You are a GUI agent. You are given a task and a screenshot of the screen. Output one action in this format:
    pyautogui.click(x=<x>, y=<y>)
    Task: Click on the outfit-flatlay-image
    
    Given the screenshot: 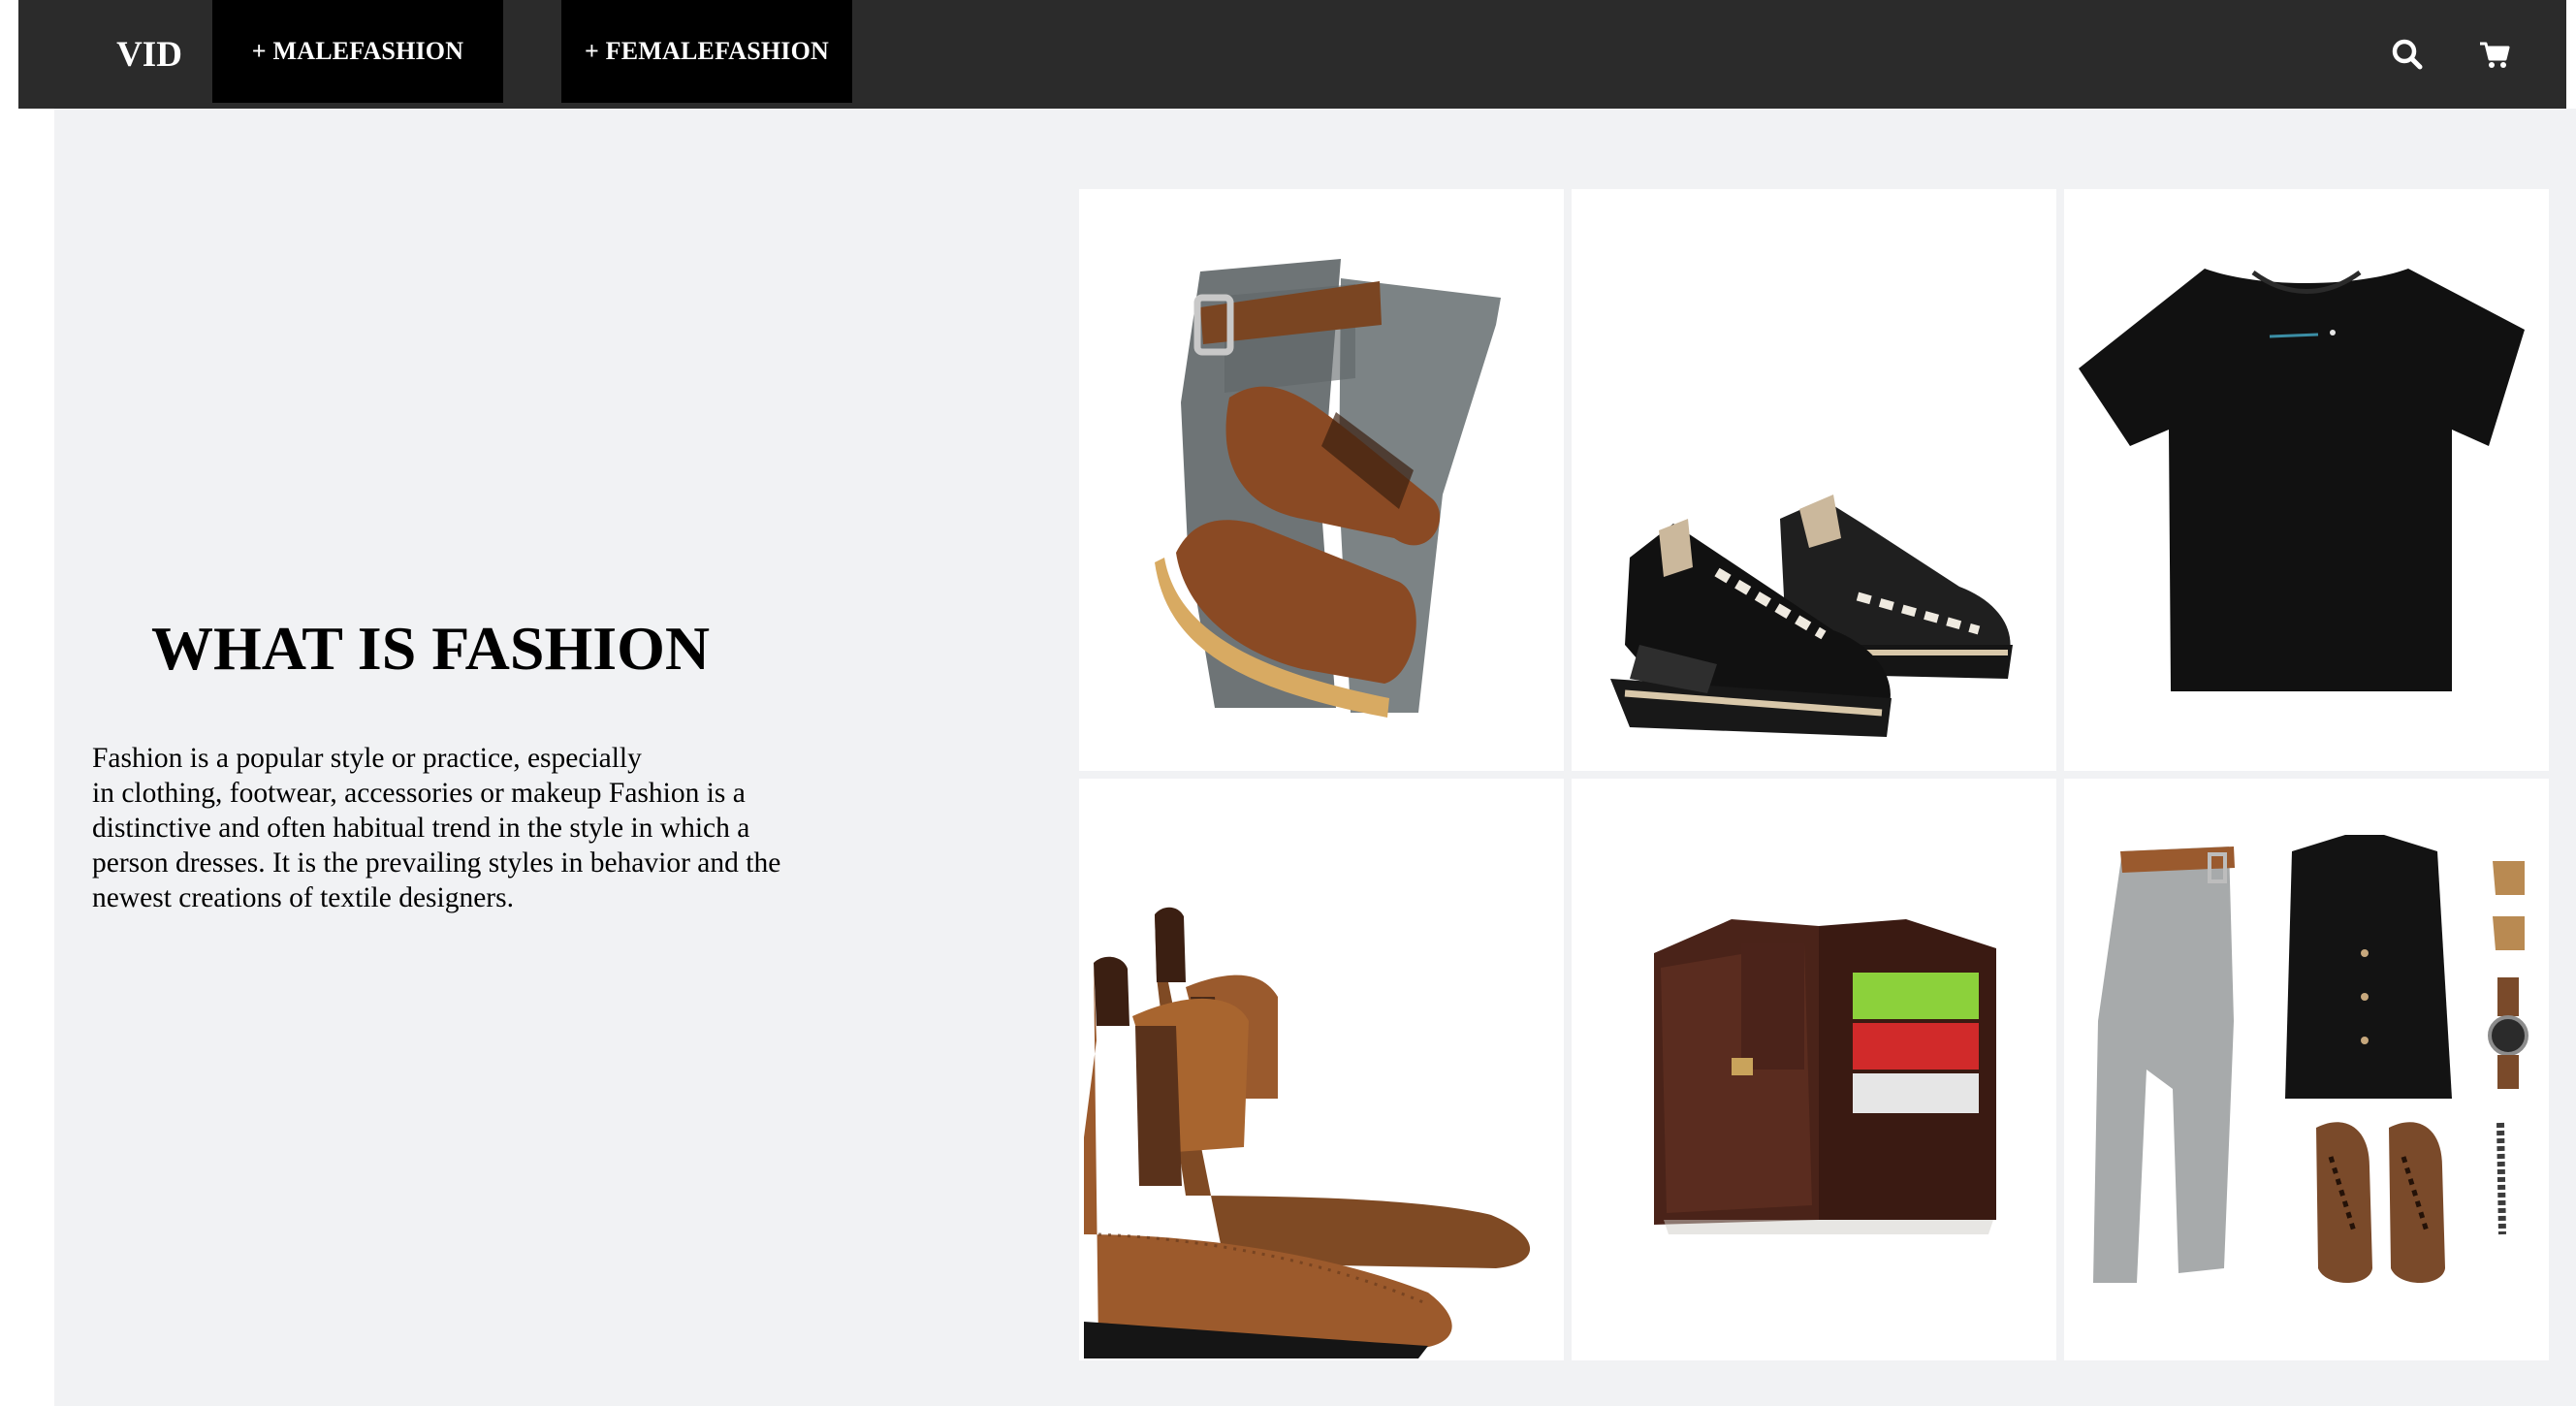 What is the action you would take?
    pyautogui.click(x=2306, y=1069)
    